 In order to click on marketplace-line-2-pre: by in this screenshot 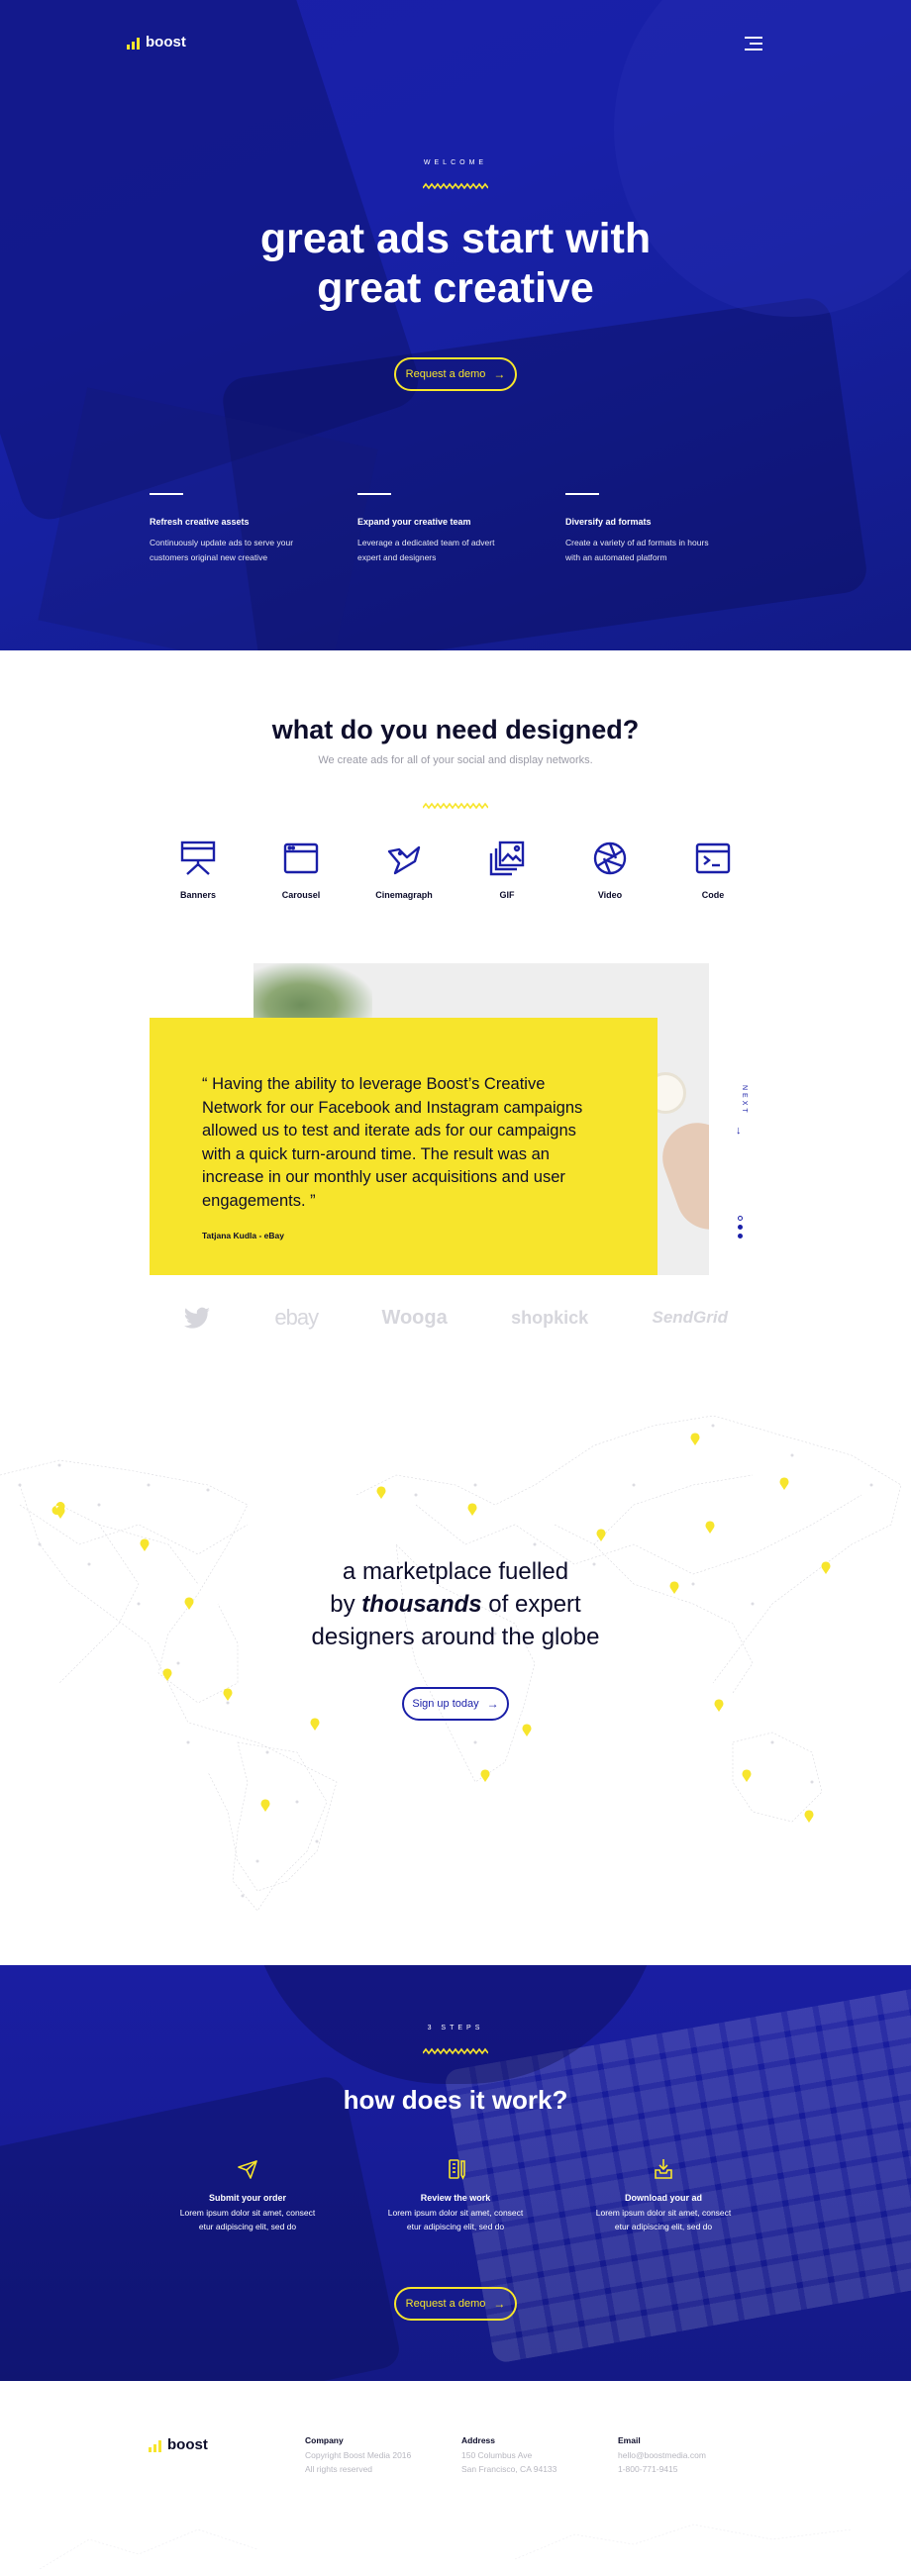, I will do `click(346, 1605)`.